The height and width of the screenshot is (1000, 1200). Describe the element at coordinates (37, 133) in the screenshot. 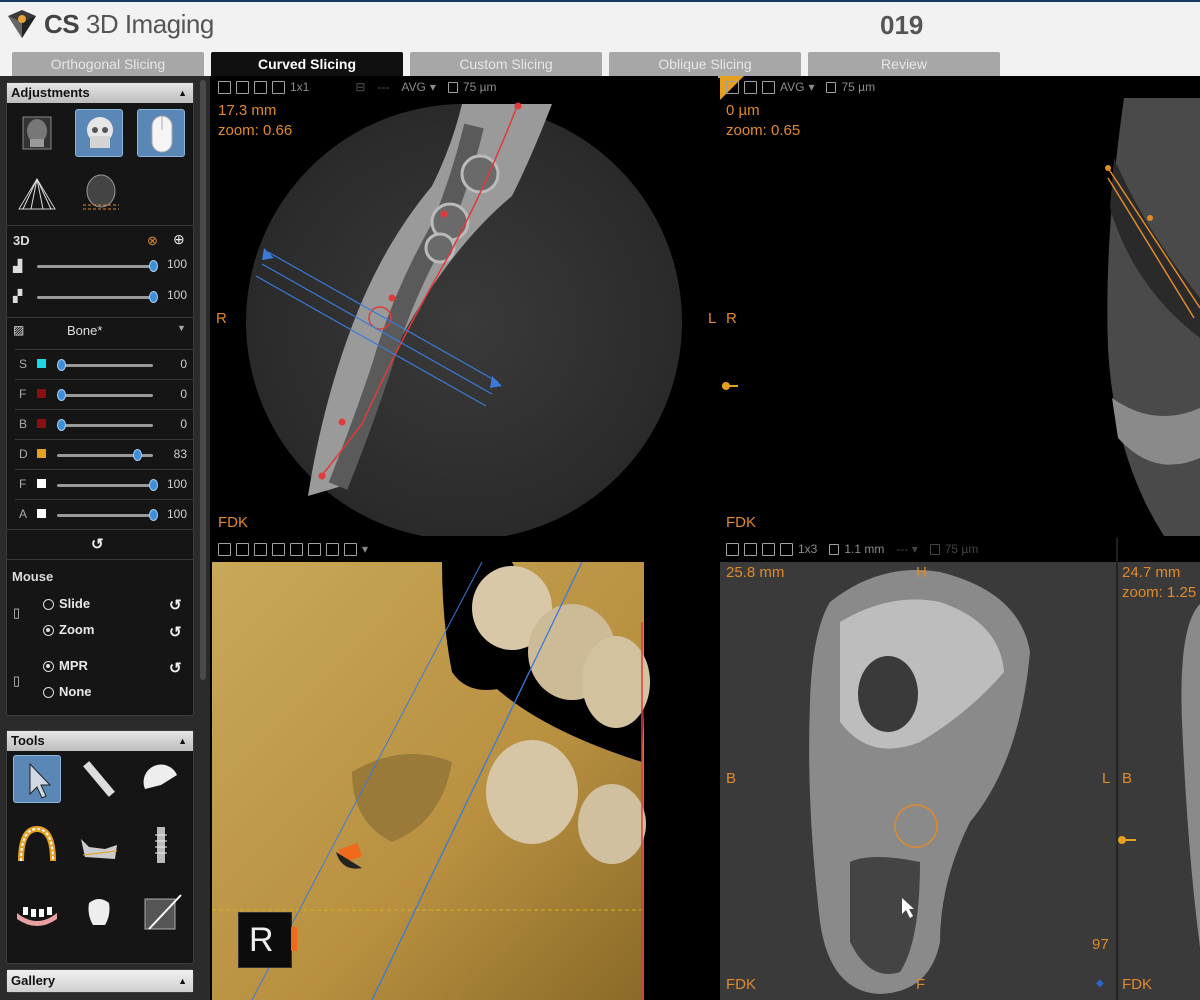

I see `skull-xray-button` at that location.